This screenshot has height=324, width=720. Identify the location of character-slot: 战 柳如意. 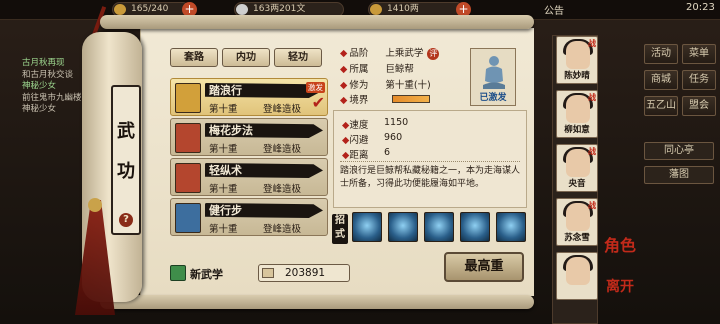
(577, 114).